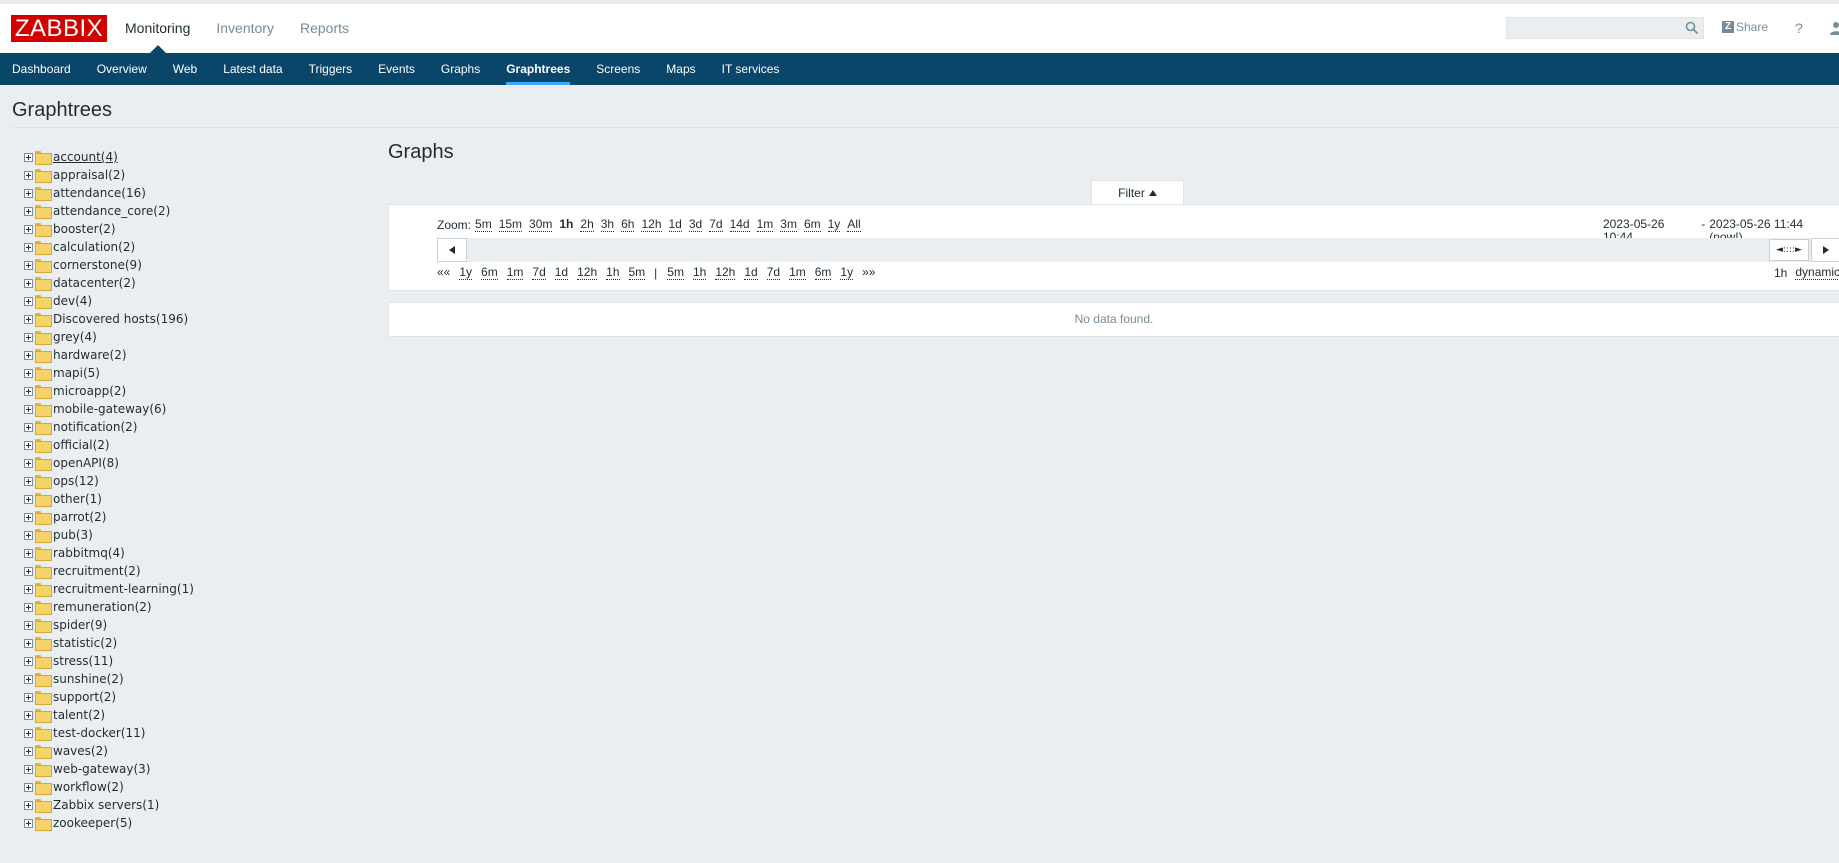  What do you see at coordinates (80, 751) in the screenshot?
I see `tree-node-label: waves(2)` at bounding box center [80, 751].